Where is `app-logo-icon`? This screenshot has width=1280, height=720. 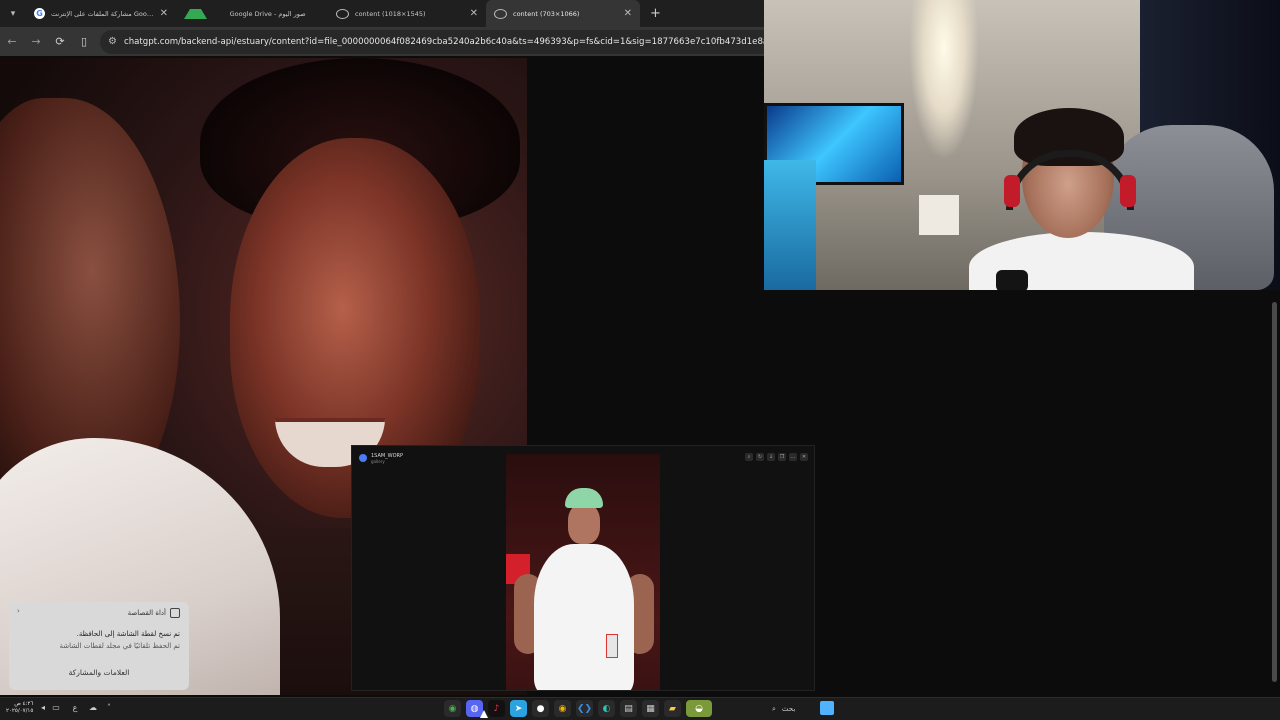 app-logo-icon is located at coordinates (363, 458).